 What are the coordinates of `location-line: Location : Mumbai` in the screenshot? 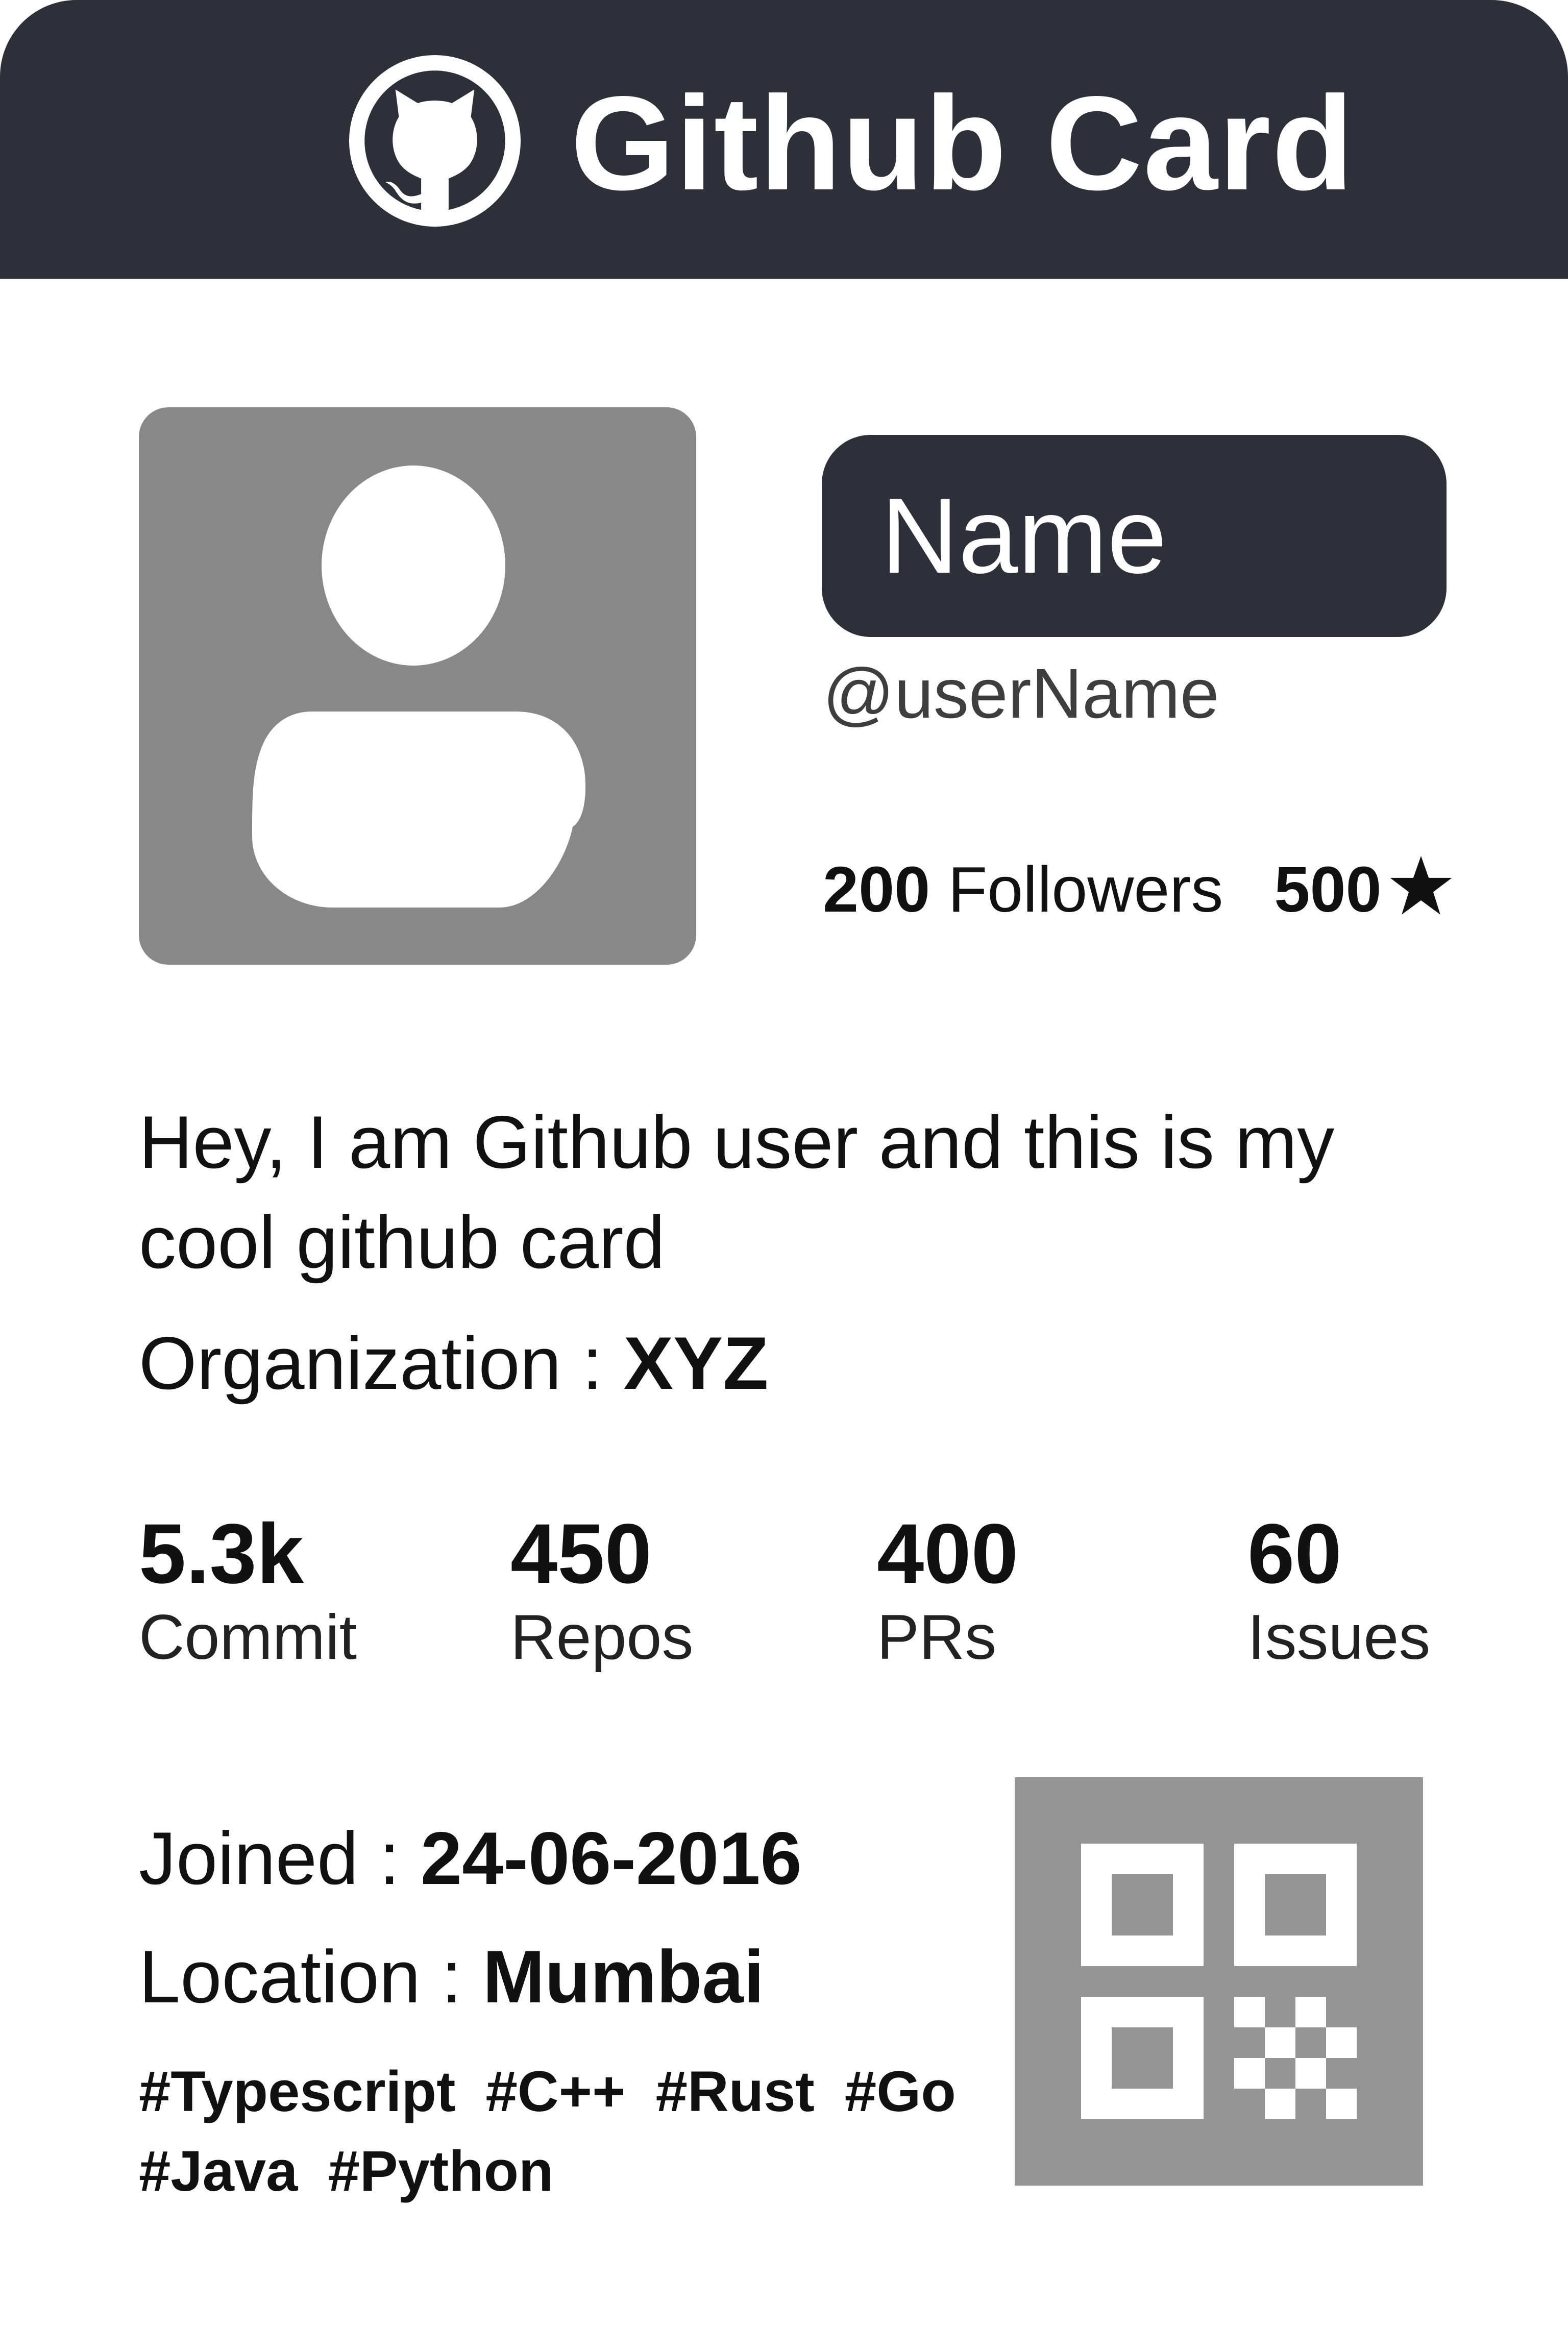 It's located at (451, 1977).